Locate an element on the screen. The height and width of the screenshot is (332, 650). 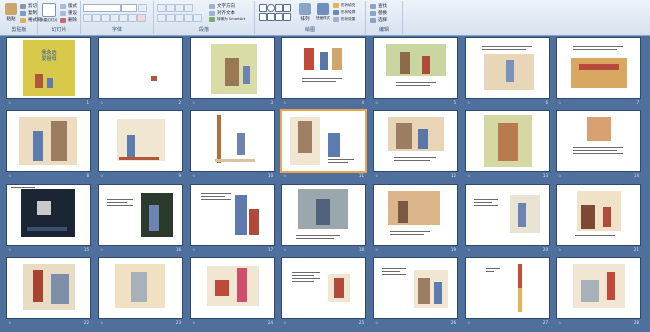
slide-thumbnail-5: ☆ 5 is located at coordinates (415, 71).